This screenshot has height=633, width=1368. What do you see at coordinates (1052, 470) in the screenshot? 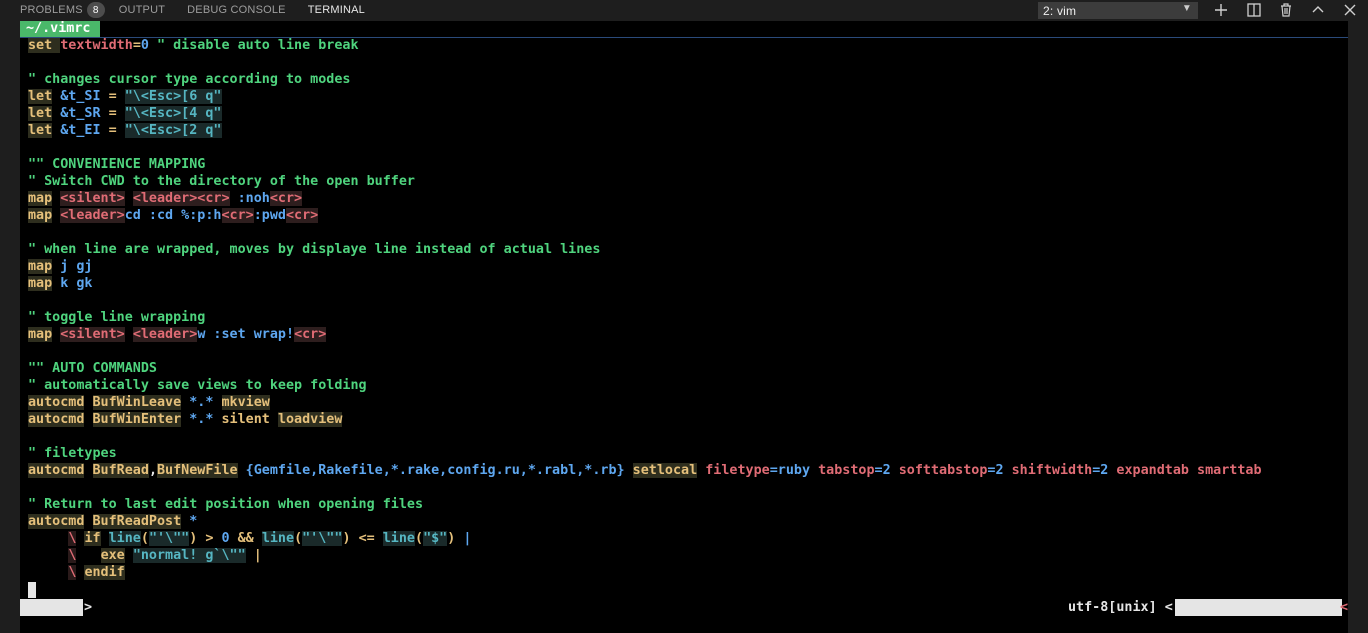
I see `code-token: shiftwidth` at bounding box center [1052, 470].